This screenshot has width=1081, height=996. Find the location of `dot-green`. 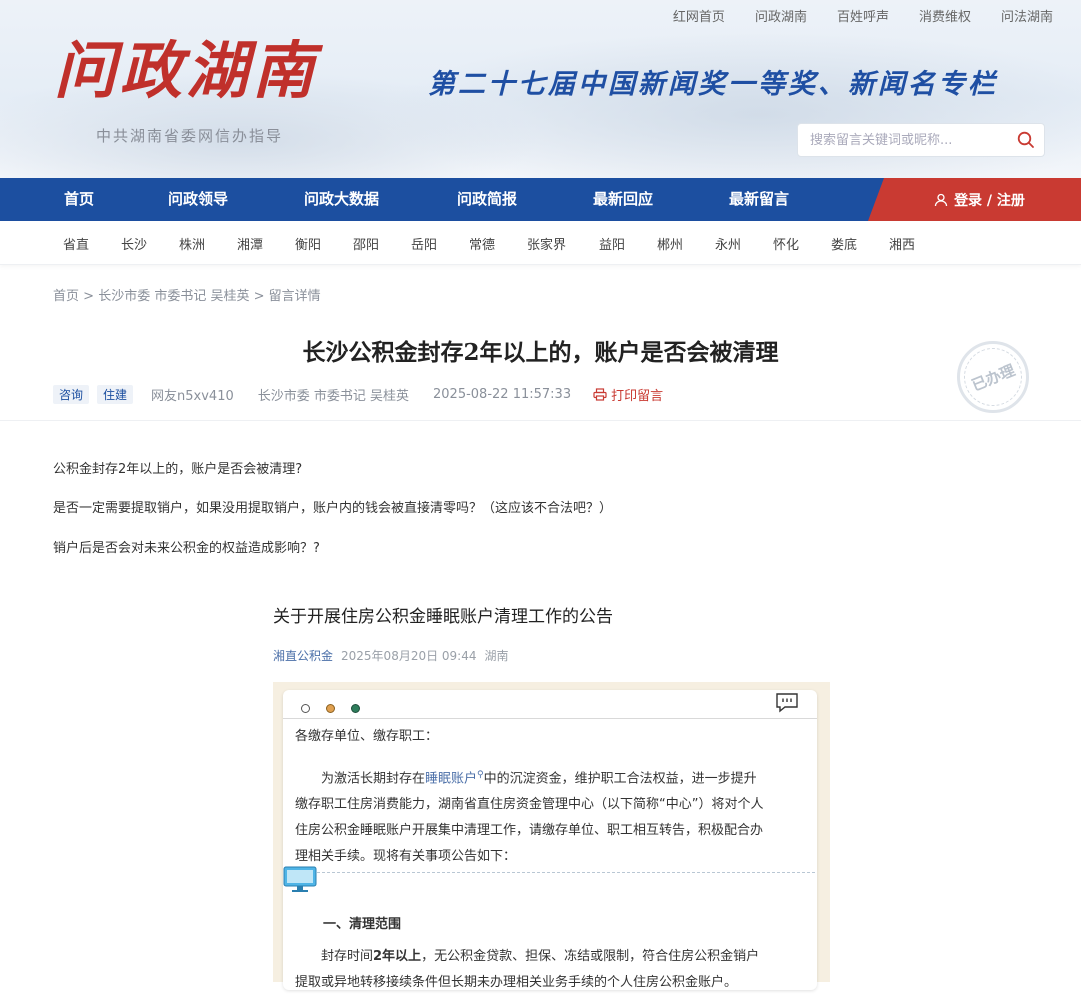

dot-green is located at coordinates (355, 708).